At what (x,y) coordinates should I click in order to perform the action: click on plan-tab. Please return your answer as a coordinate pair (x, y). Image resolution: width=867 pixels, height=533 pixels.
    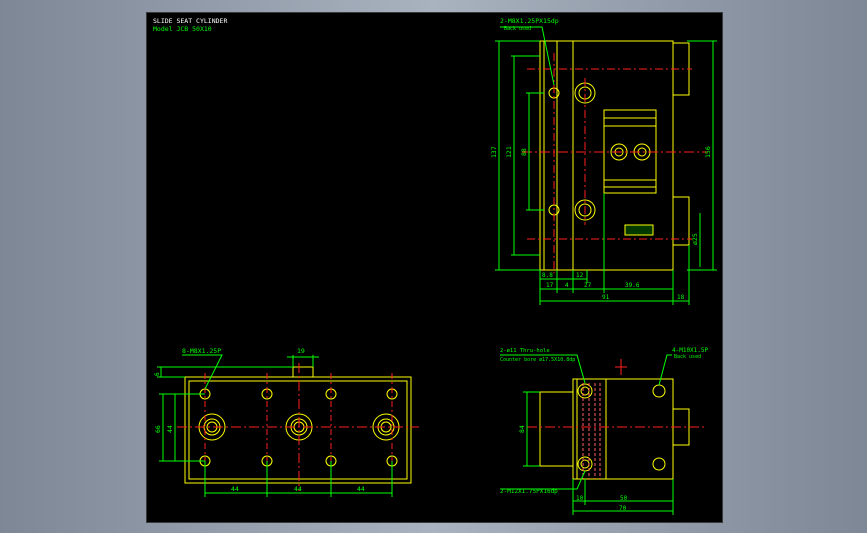
    Looking at the image, I should click on (303, 372).